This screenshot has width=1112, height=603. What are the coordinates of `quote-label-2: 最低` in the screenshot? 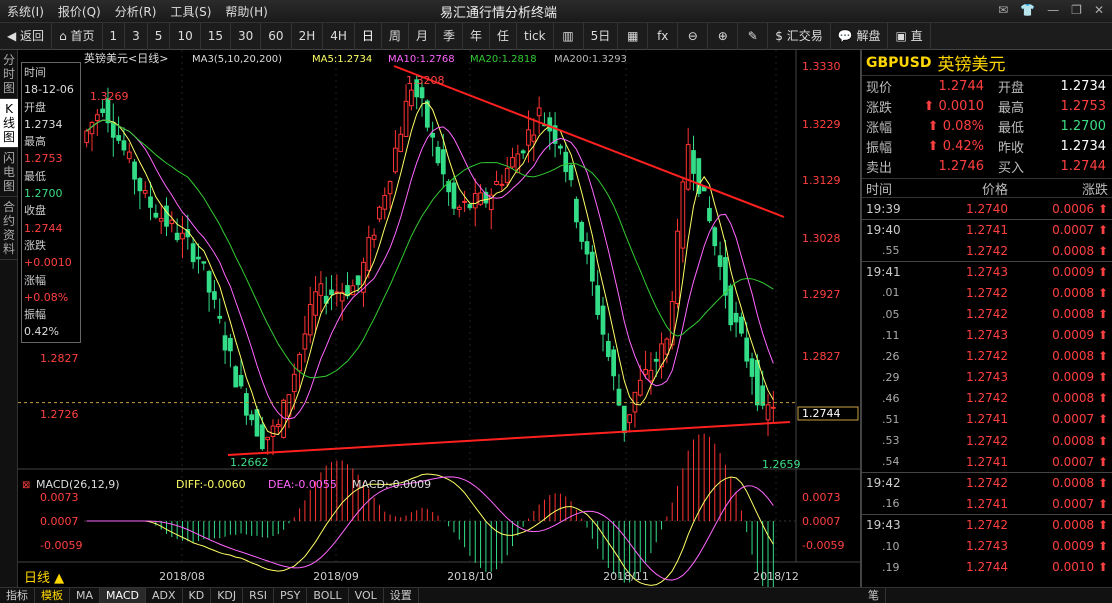 It's located at (1011, 128).